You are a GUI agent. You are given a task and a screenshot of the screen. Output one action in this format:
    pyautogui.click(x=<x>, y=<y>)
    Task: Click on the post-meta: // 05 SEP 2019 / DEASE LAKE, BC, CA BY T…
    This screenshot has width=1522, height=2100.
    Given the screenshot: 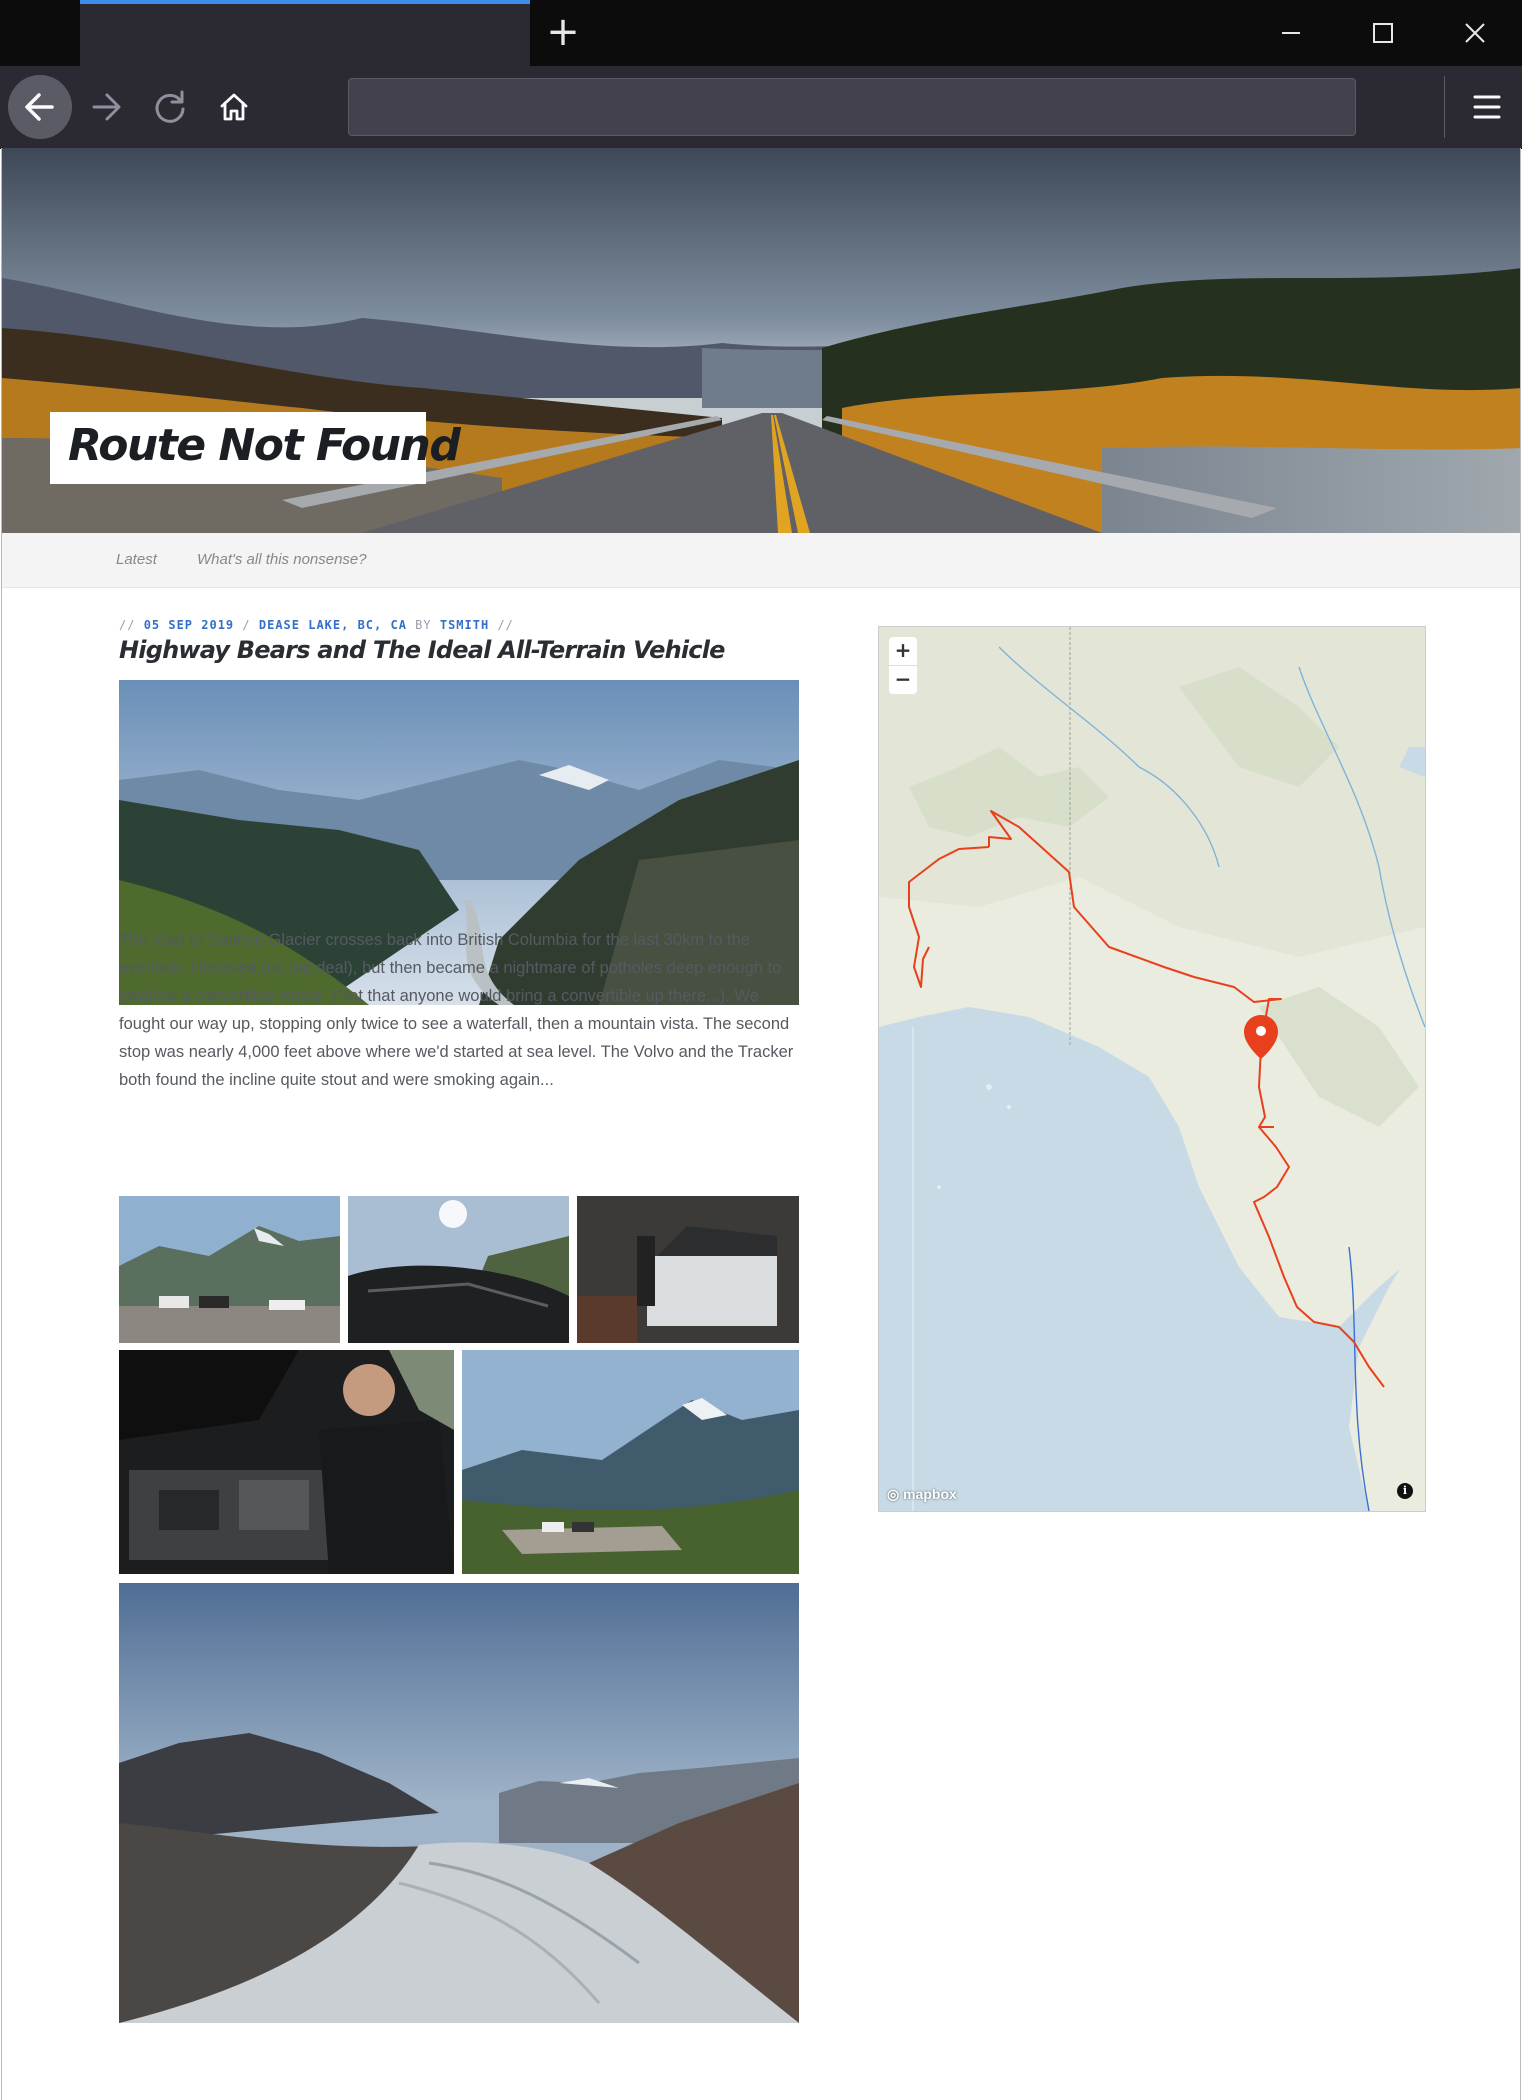 What is the action you would take?
    pyautogui.click(x=459, y=625)
    